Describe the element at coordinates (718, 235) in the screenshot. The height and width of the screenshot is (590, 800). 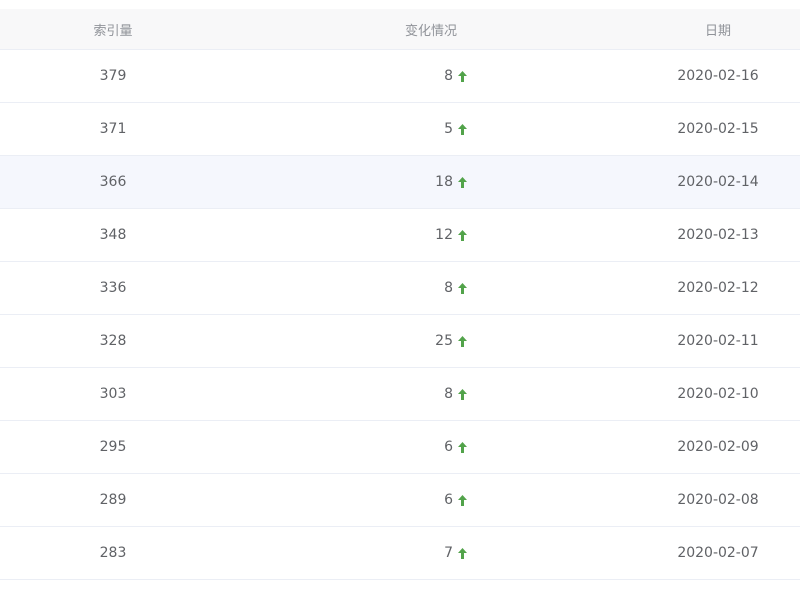
I see `date-cell: 2020-02-13` at that location.